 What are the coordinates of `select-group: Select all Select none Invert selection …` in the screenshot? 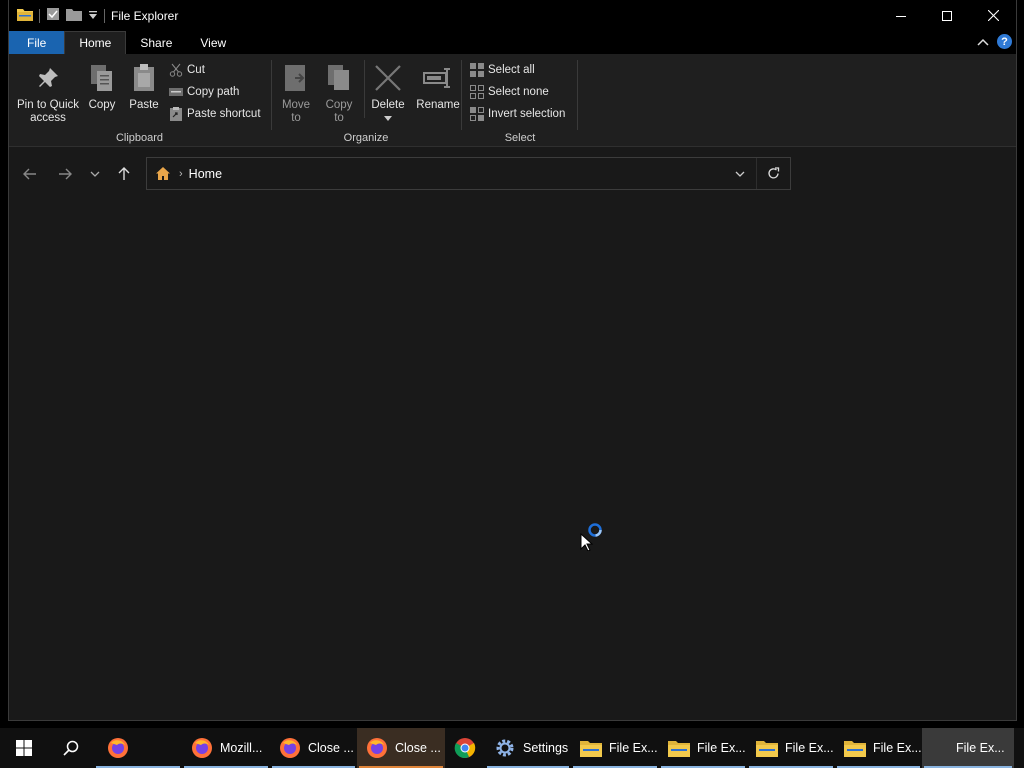 It's located at (520, 100).